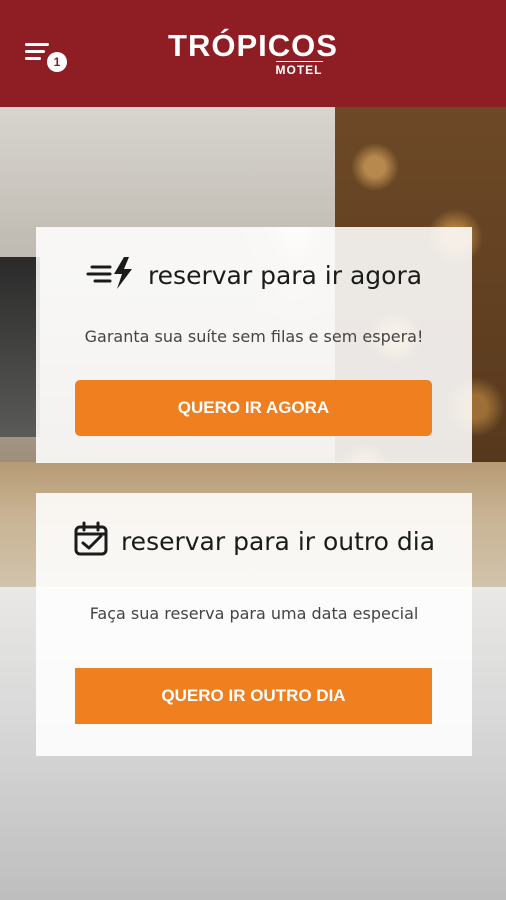 This screenshot has height=900, width=506. I want to click on go-now-button: QUERO IR AGORA, so click(253, 408).